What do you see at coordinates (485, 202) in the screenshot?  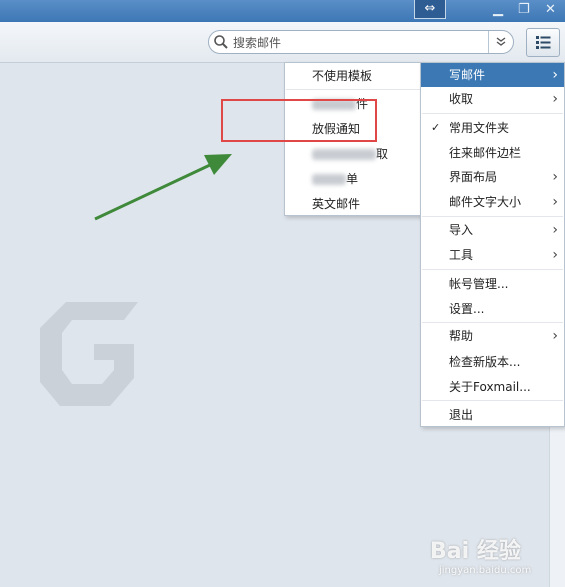 I see `menu-item-label: 邮件文字大小` at bounding box center [485, 202].